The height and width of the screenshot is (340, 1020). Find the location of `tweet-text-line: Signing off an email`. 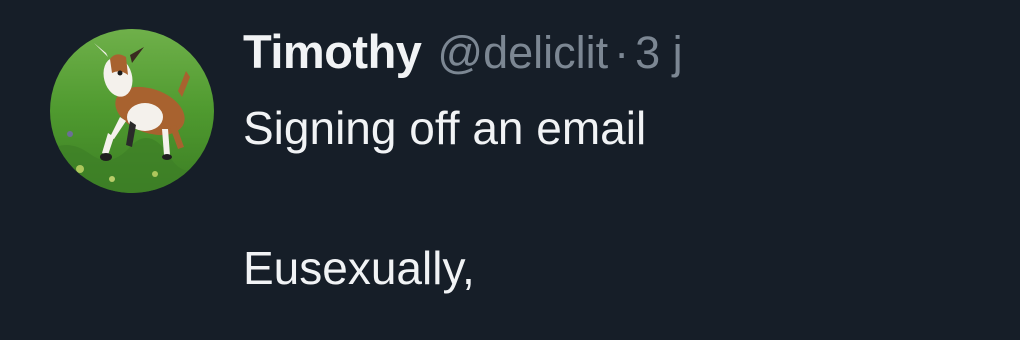

tweet-text-line: Signing off an email is located at coordinates (445, 128).